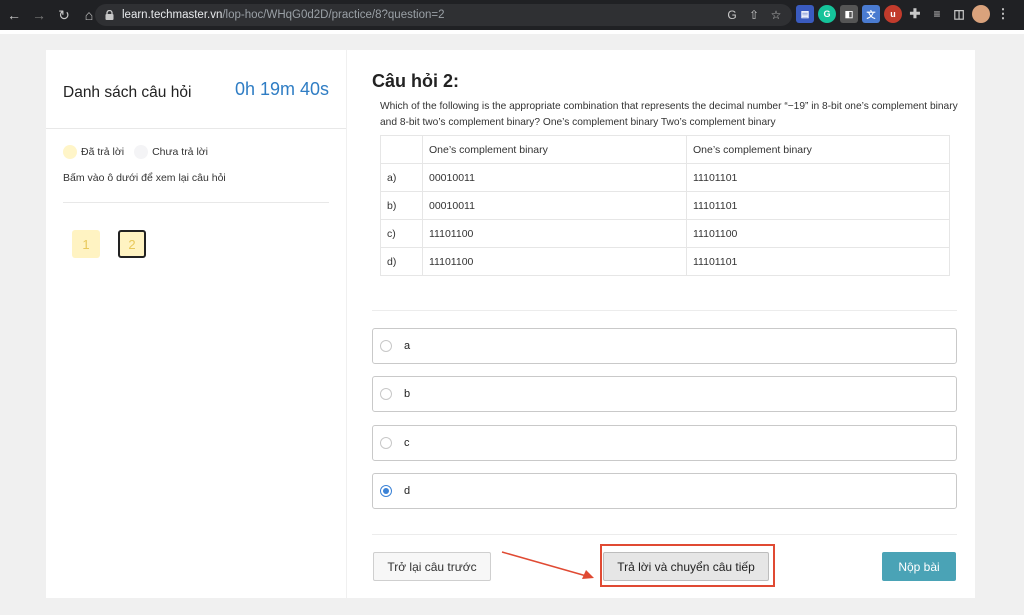 The width and height of the screenshot is (1024, 615). Describe the element at coordinates (937, 14) in the screenshot. I see `reading-list-icon: ≡` at that location.